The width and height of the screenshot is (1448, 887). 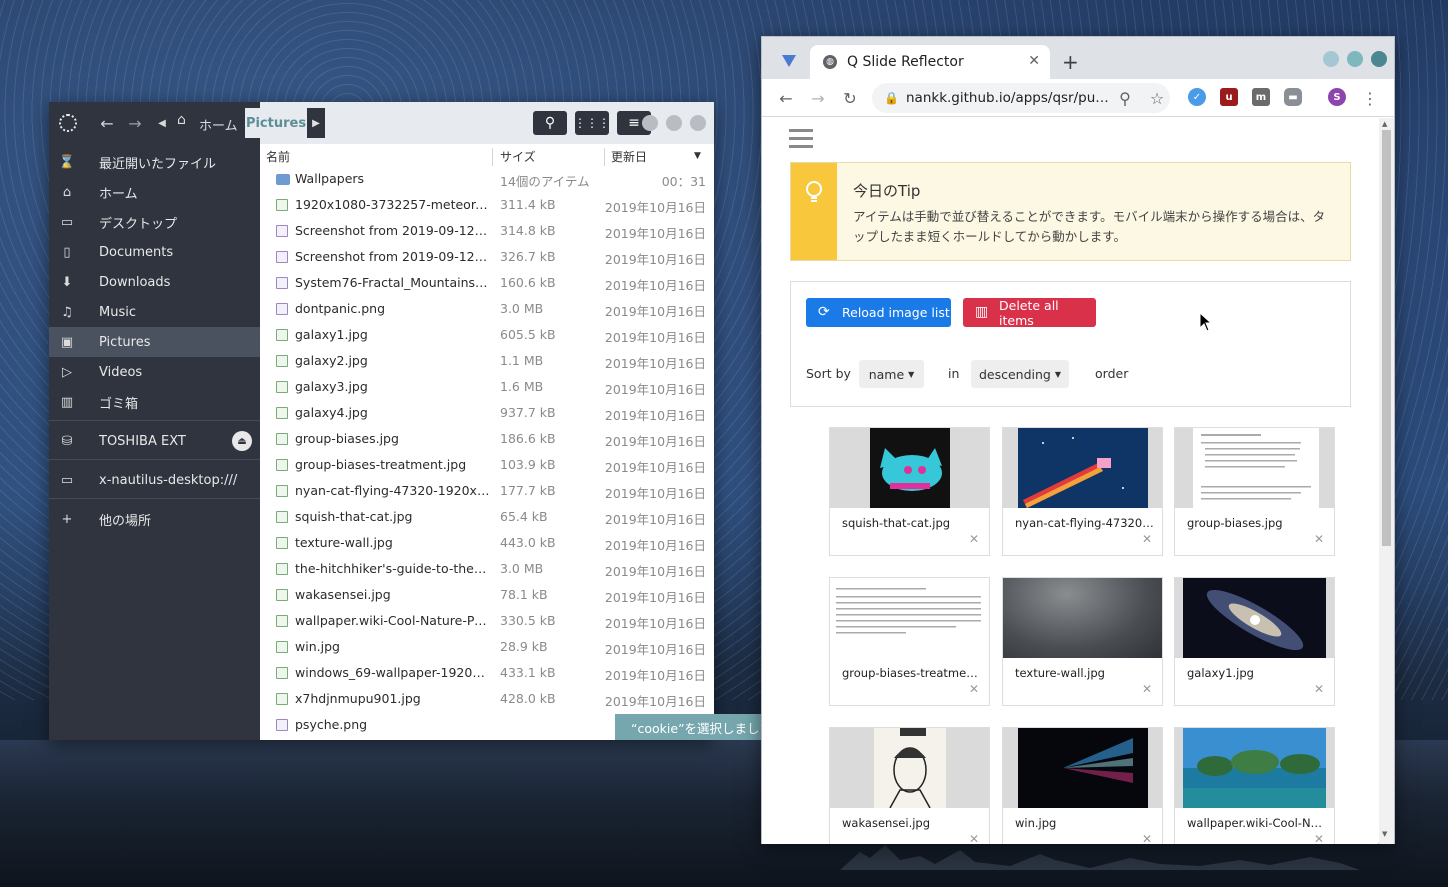 I want to click on sort-field-dropdown: name ▼, so click(x=891, y=374).